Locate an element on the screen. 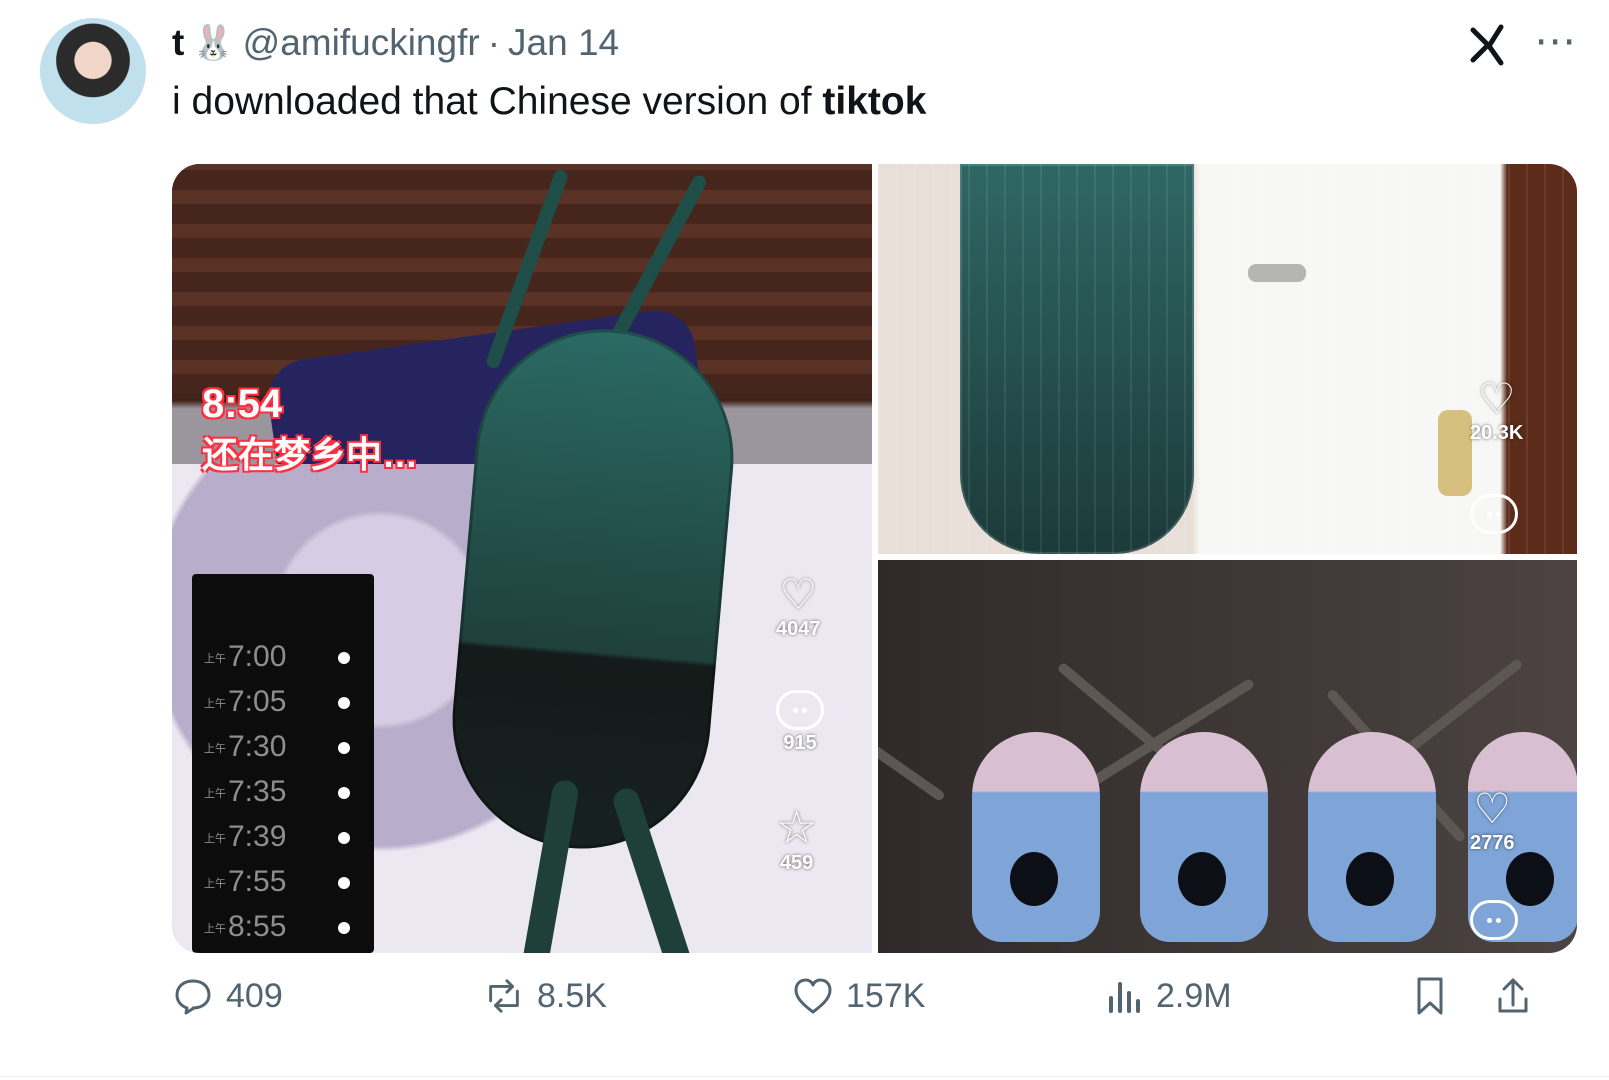  like-button: 157K is located at coordinates (858, 996).